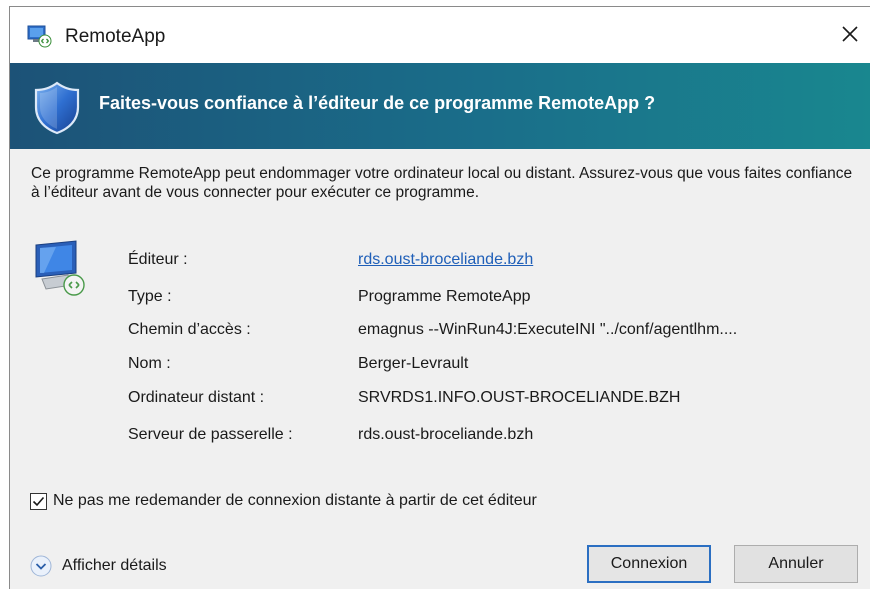 This screenshot has height=589, width=870. I want to click on publisher-label: Éditeur :, so click(158, 259).